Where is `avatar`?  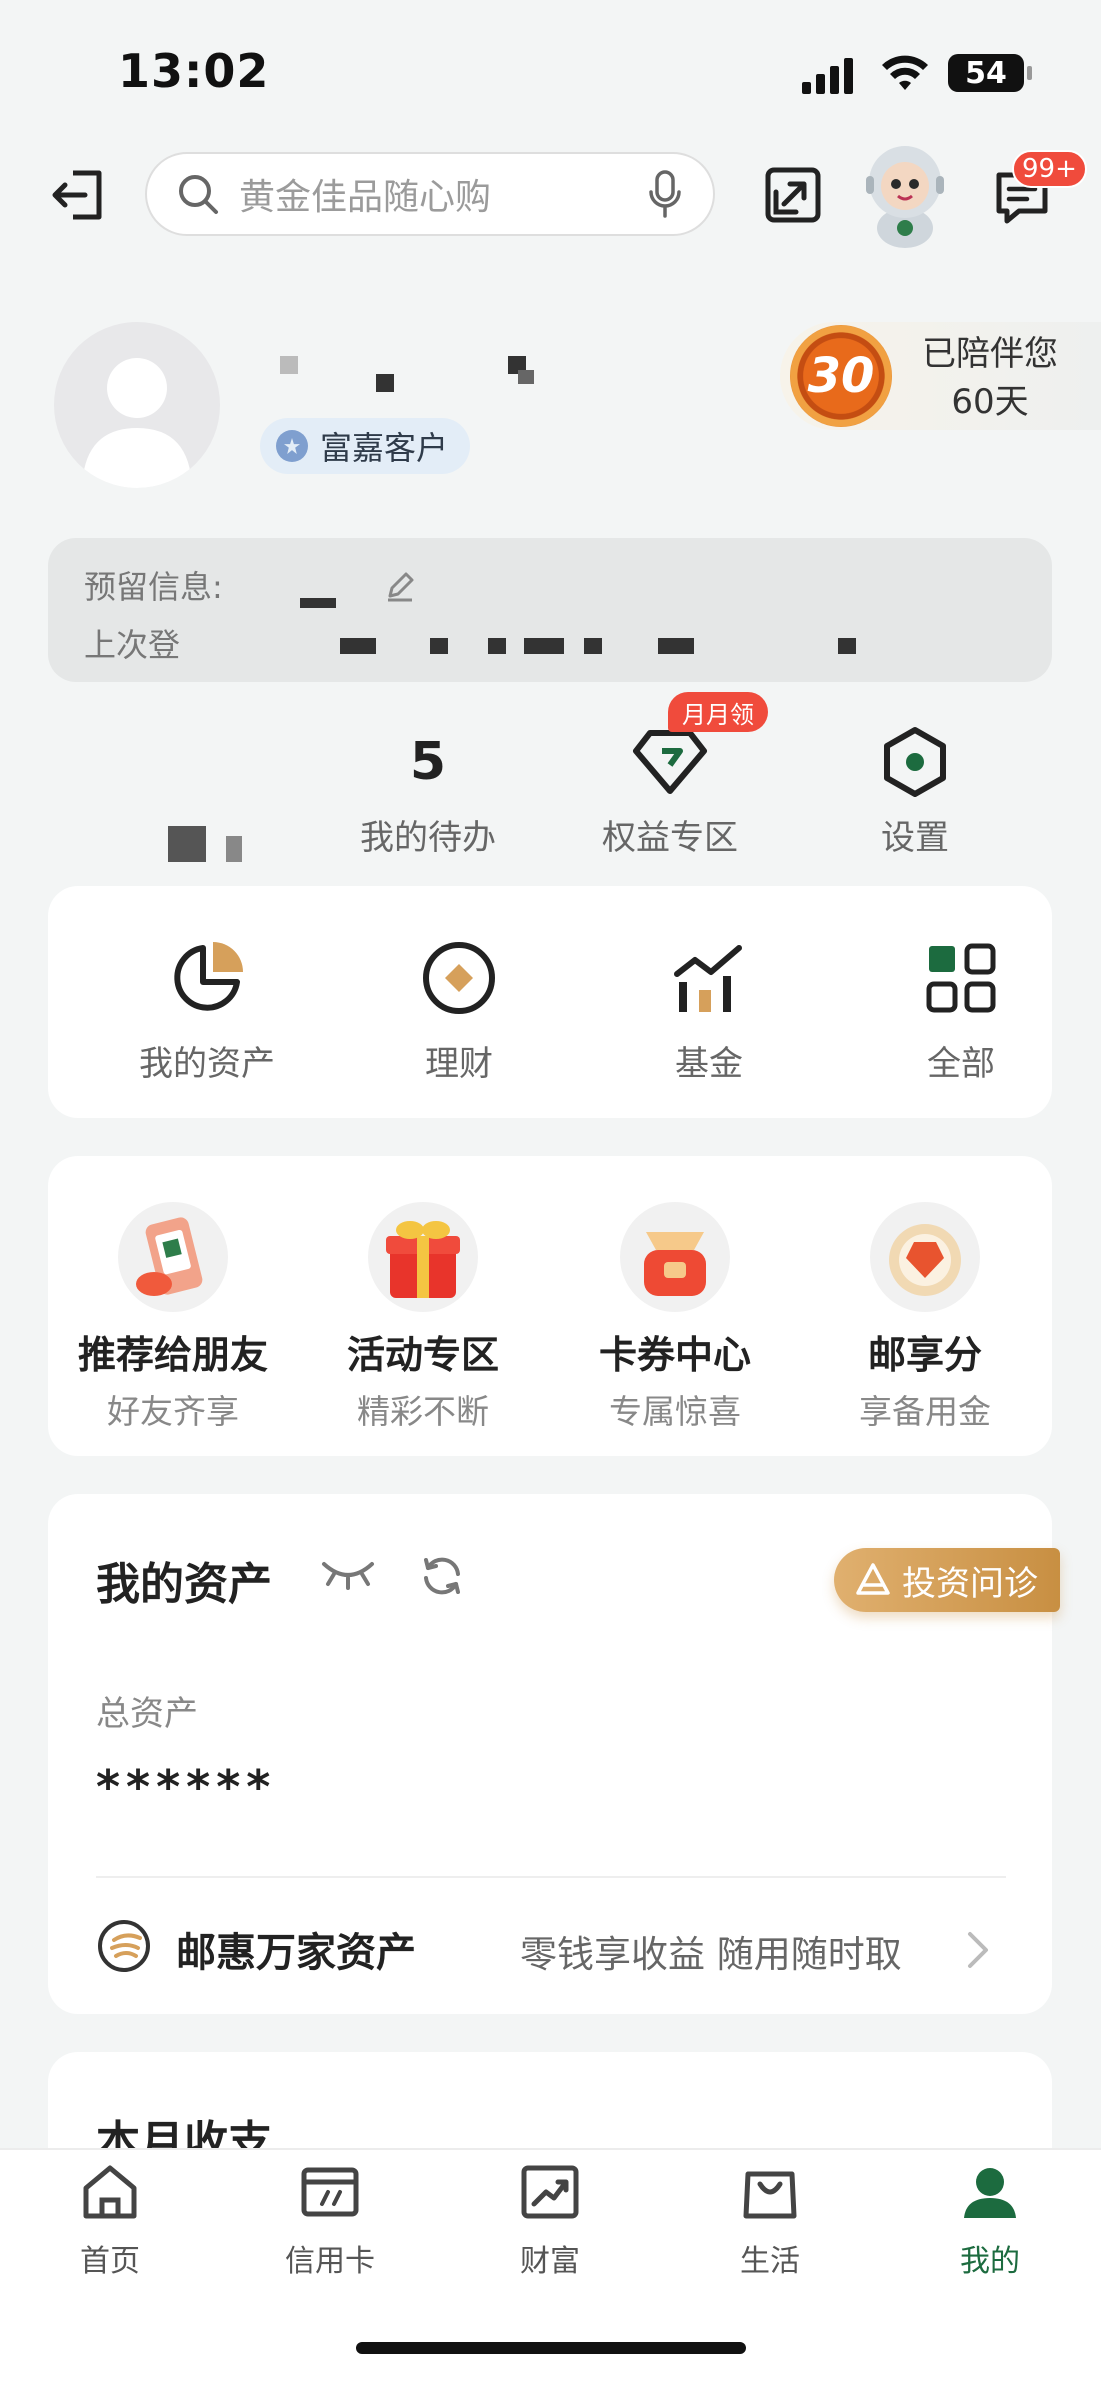
avatar is located at coordinates (137, 405).